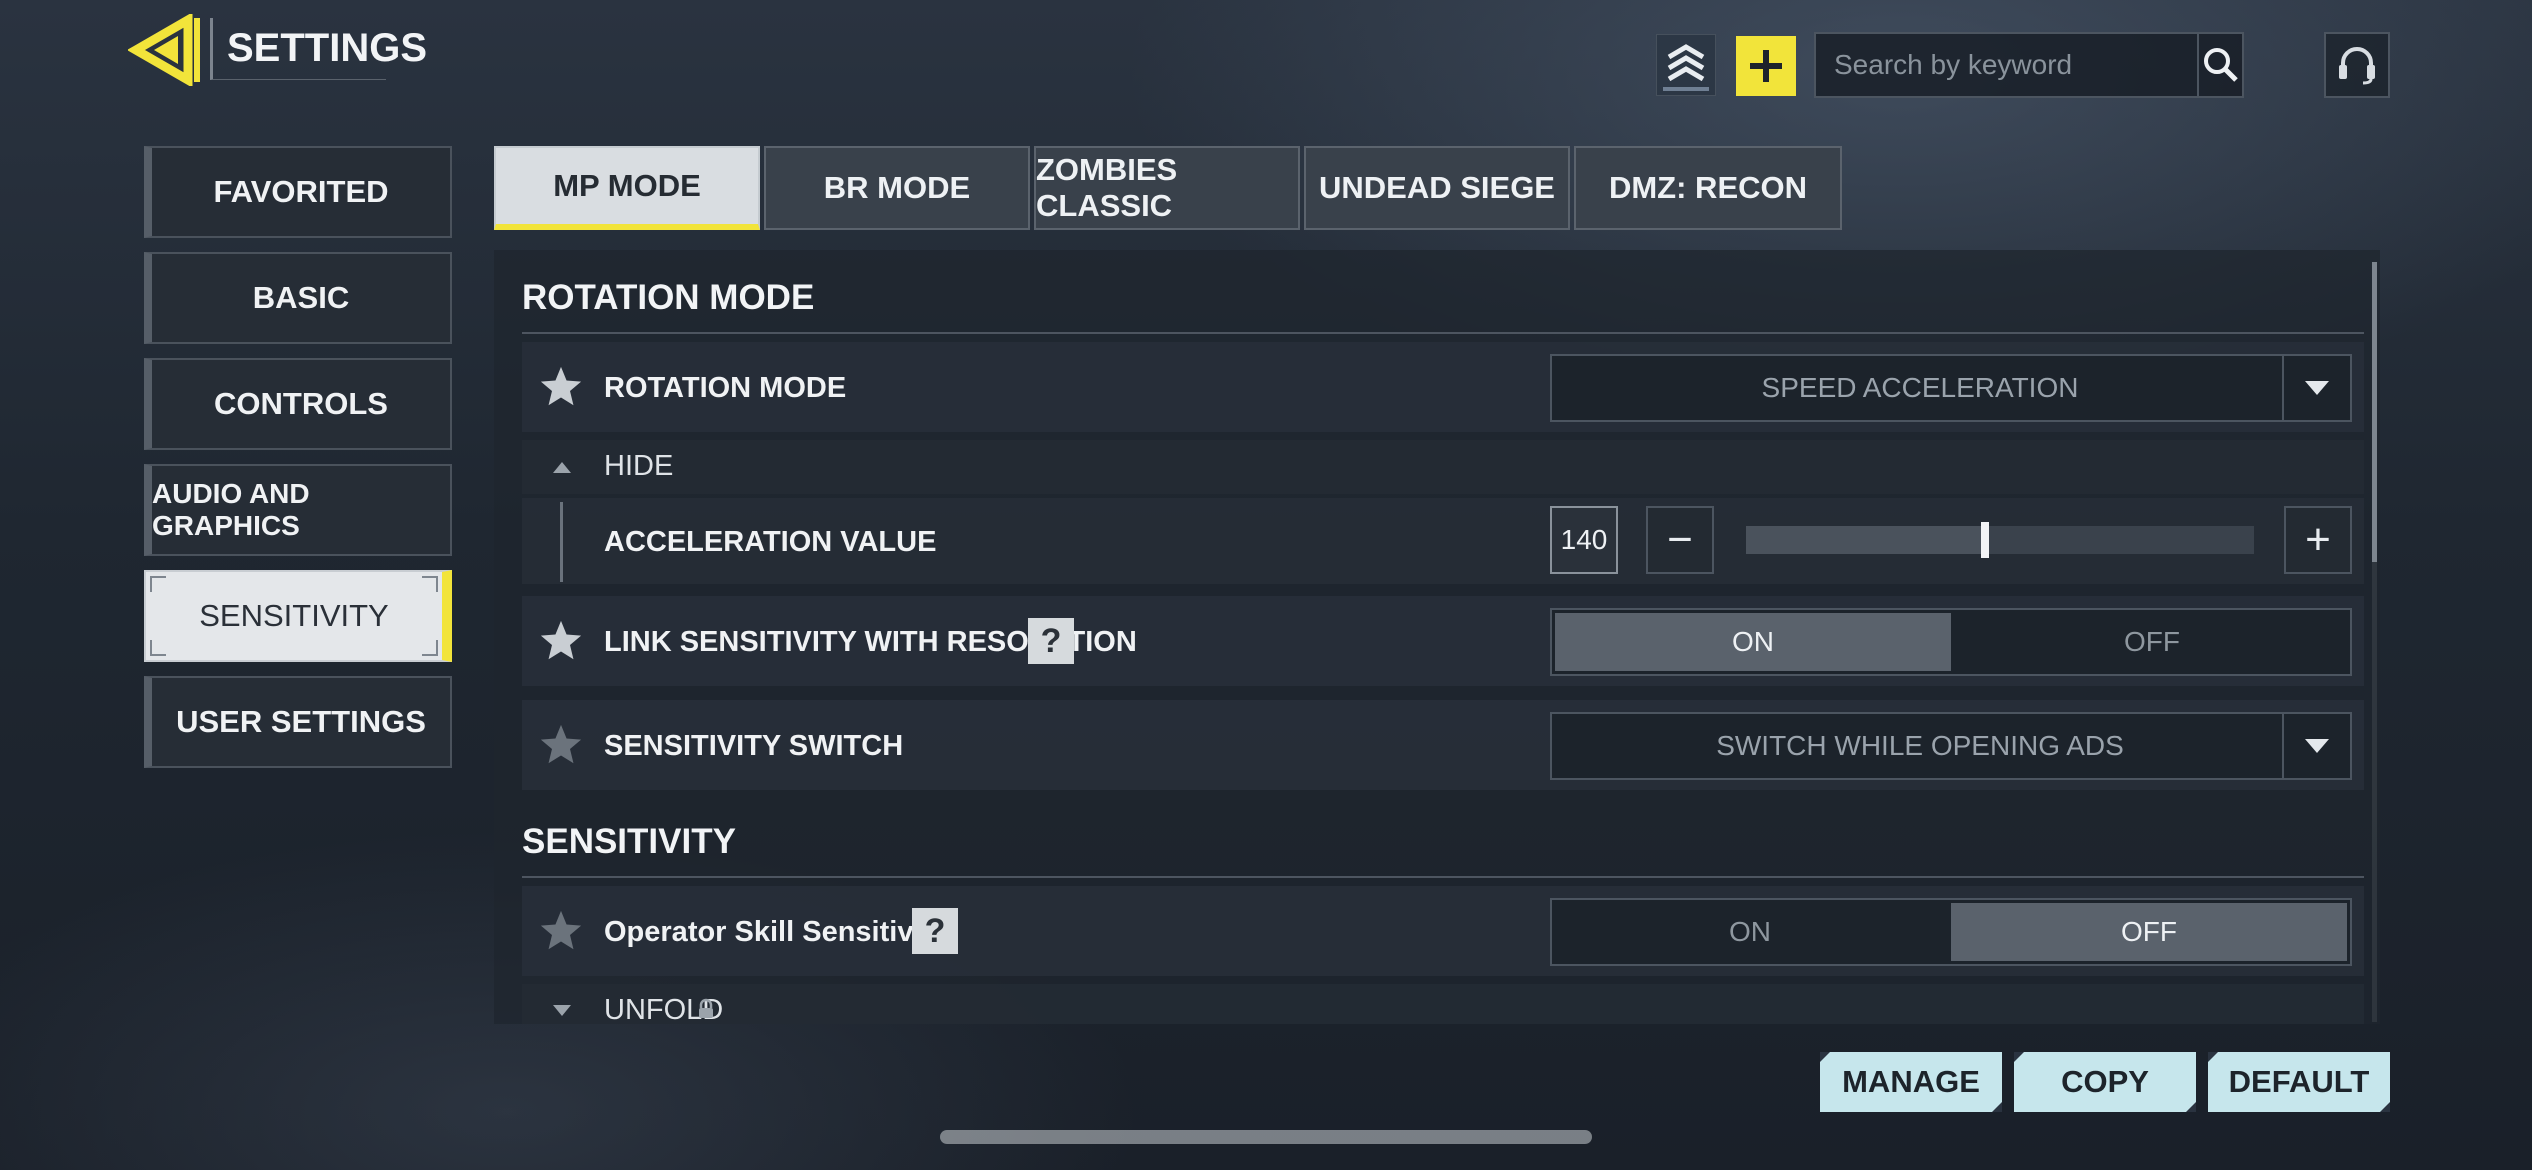  I want to click on tab-zombies-classic: ZOMBIES CLASSIC, so click(1167, 188).